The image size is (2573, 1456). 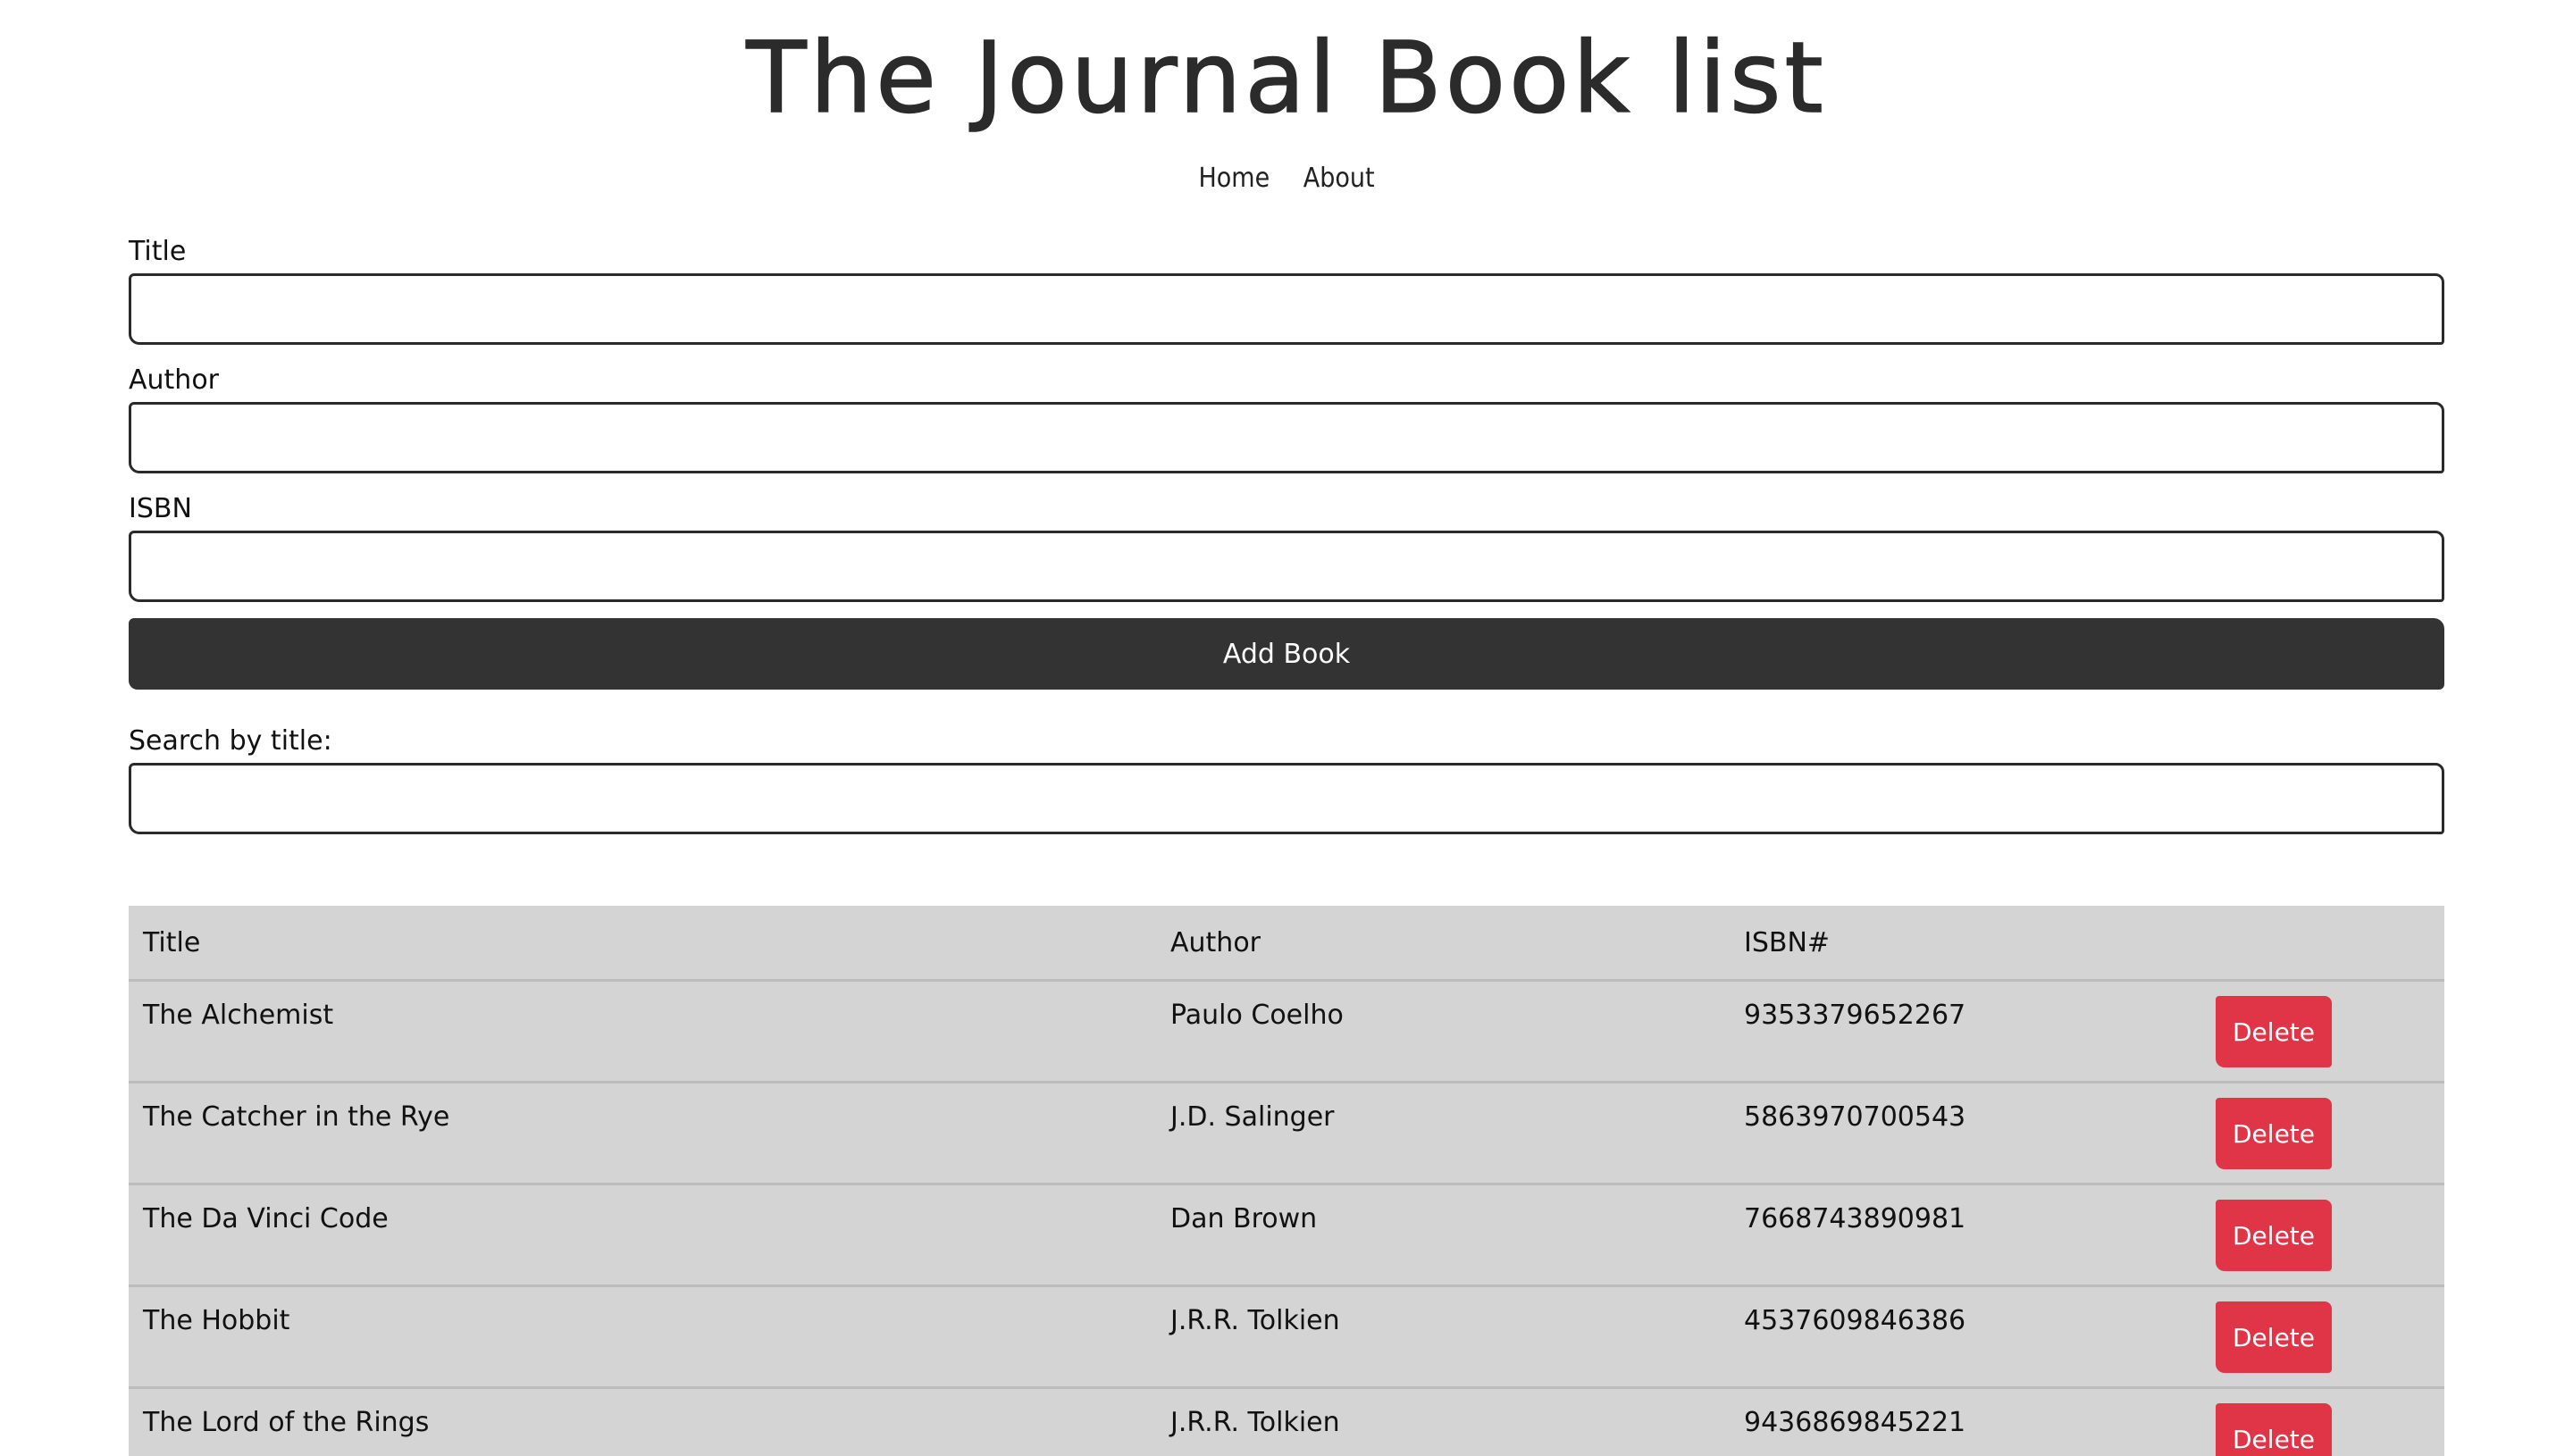 What do you see at coordinates (1966, 1235) in the screenshot?
I see `book-isbn-cell: 7668743890981` at bounding box center [1966, 1235].